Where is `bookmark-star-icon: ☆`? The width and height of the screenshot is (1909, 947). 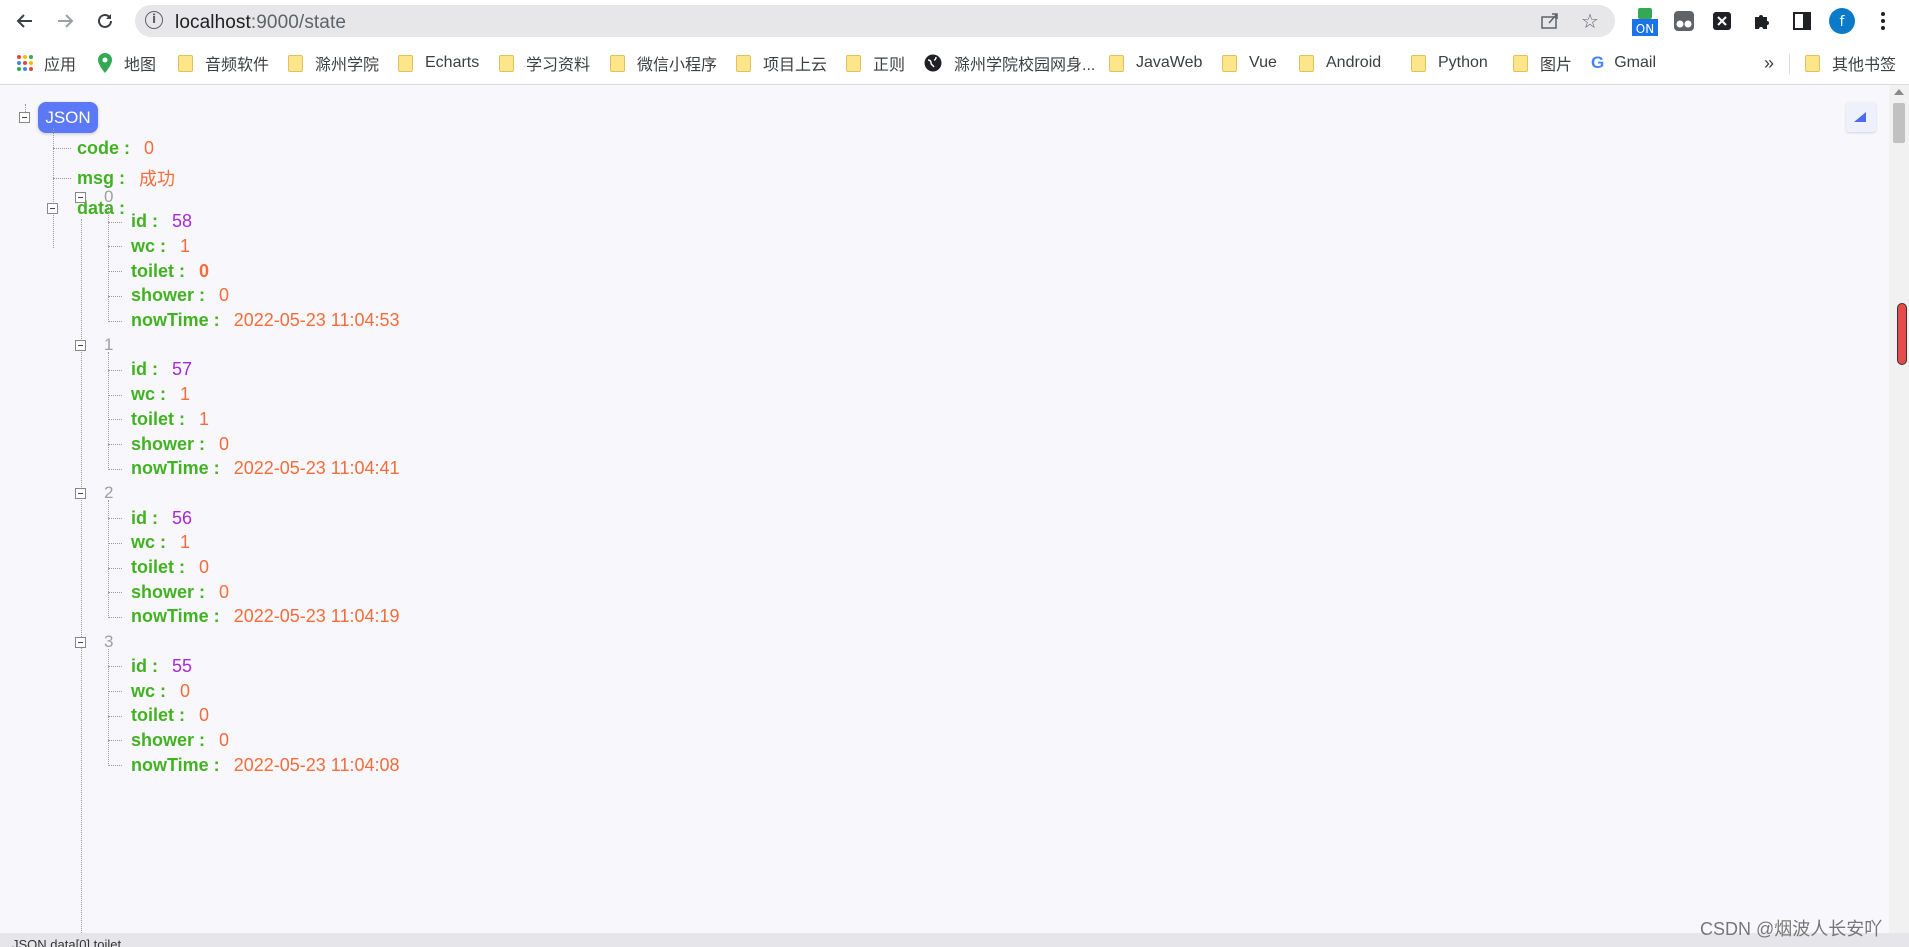
bookmark-star-icon: ☆ is located at coordinates (1590, 21).